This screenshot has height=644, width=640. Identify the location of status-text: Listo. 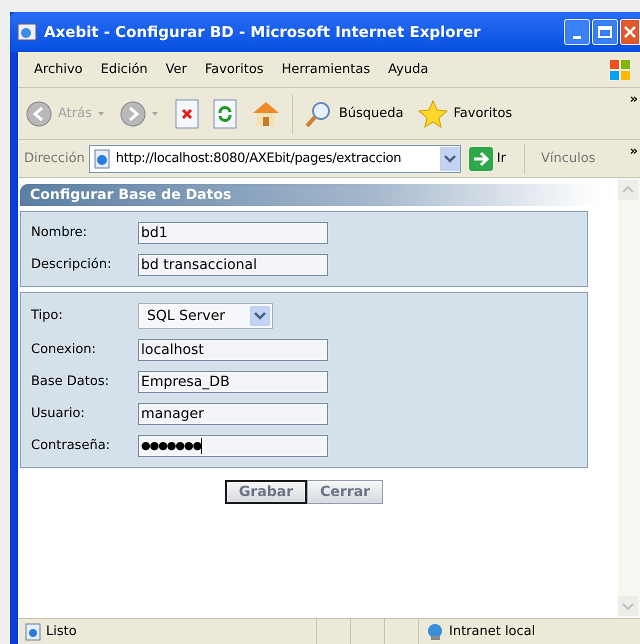
(62, 631).